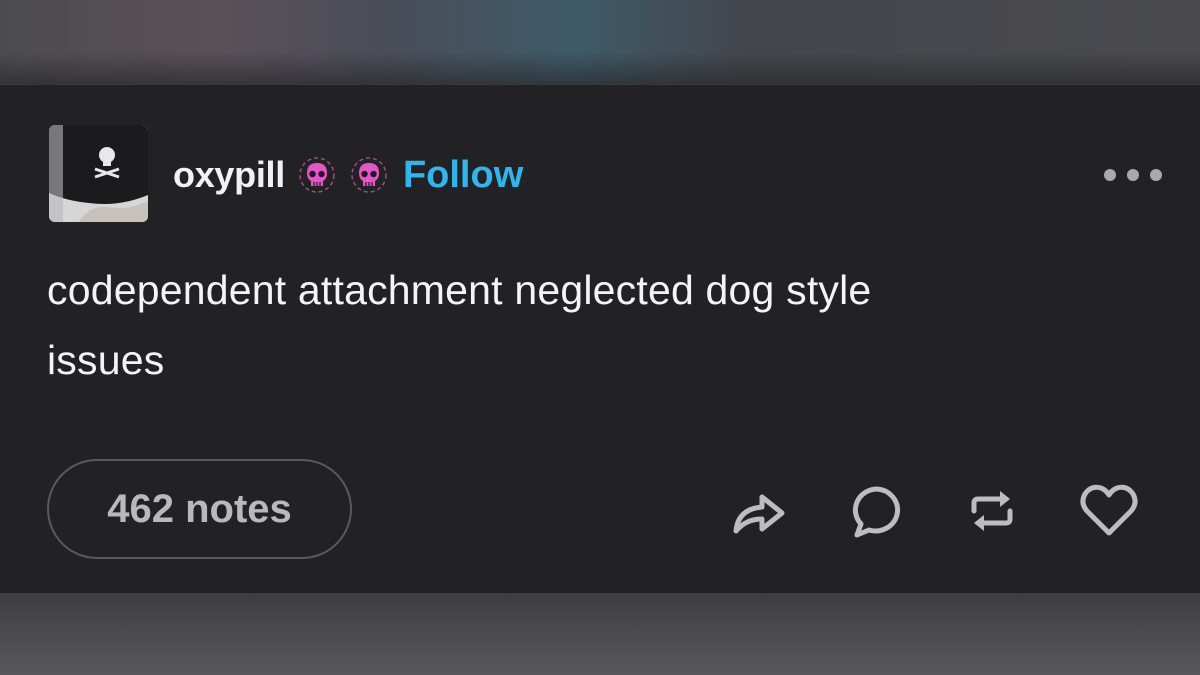 The height and width of the screenshot is (675, 1200). What do you see at coordinates (199, 509) in the screenshot?
I see `notes-count-button: 462 notes` at bounding box center [199, 509].